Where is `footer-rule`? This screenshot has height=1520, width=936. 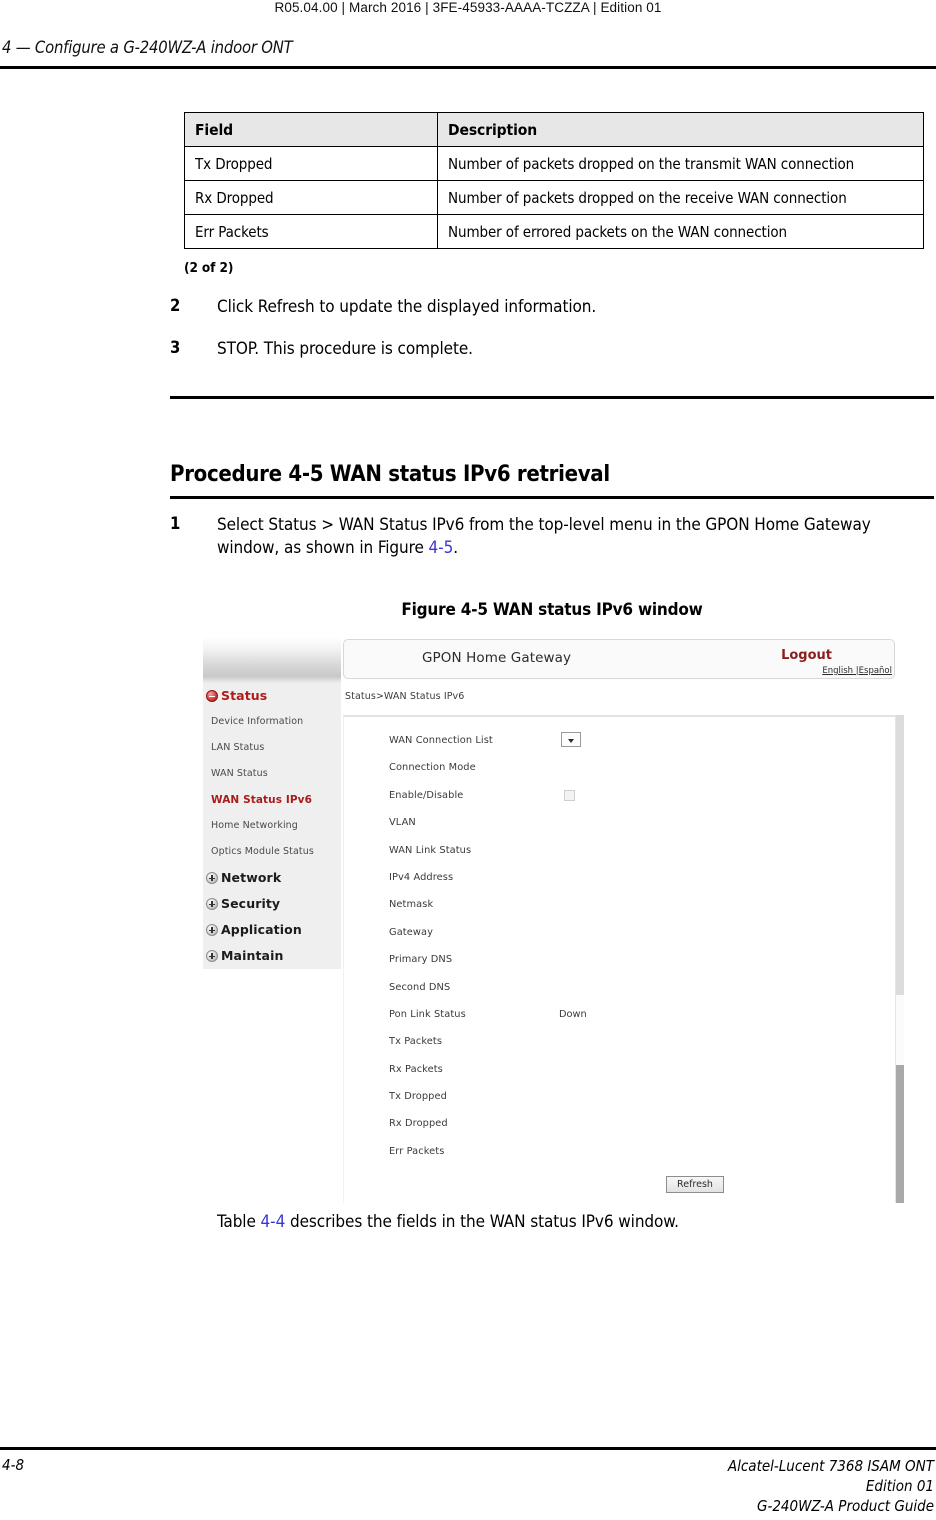
footer-rule is located at coordinates (468, 1448).